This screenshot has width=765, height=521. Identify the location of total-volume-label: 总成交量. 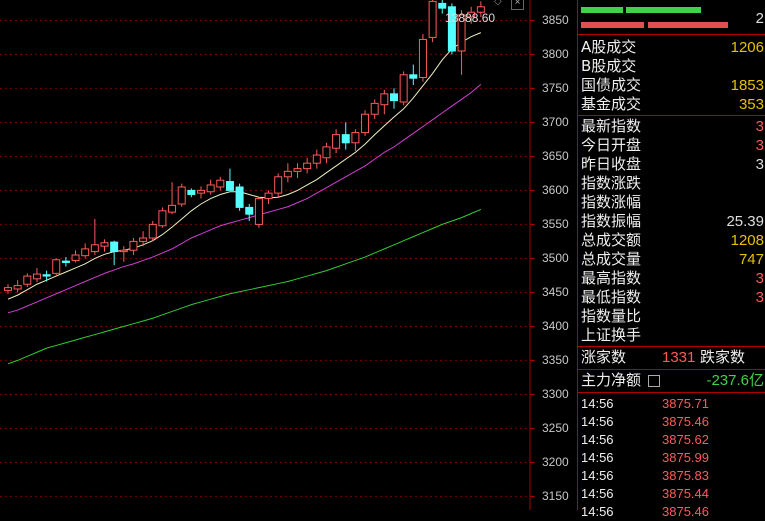
(611, 259).